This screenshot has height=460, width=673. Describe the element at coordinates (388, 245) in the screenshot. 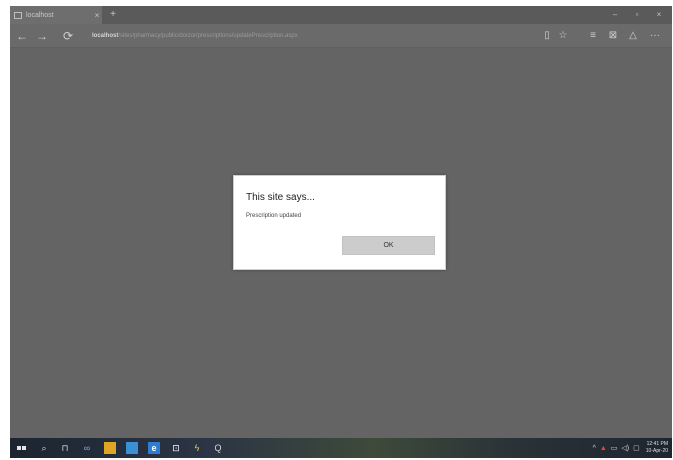

I see `ok-button: OK` at that location.